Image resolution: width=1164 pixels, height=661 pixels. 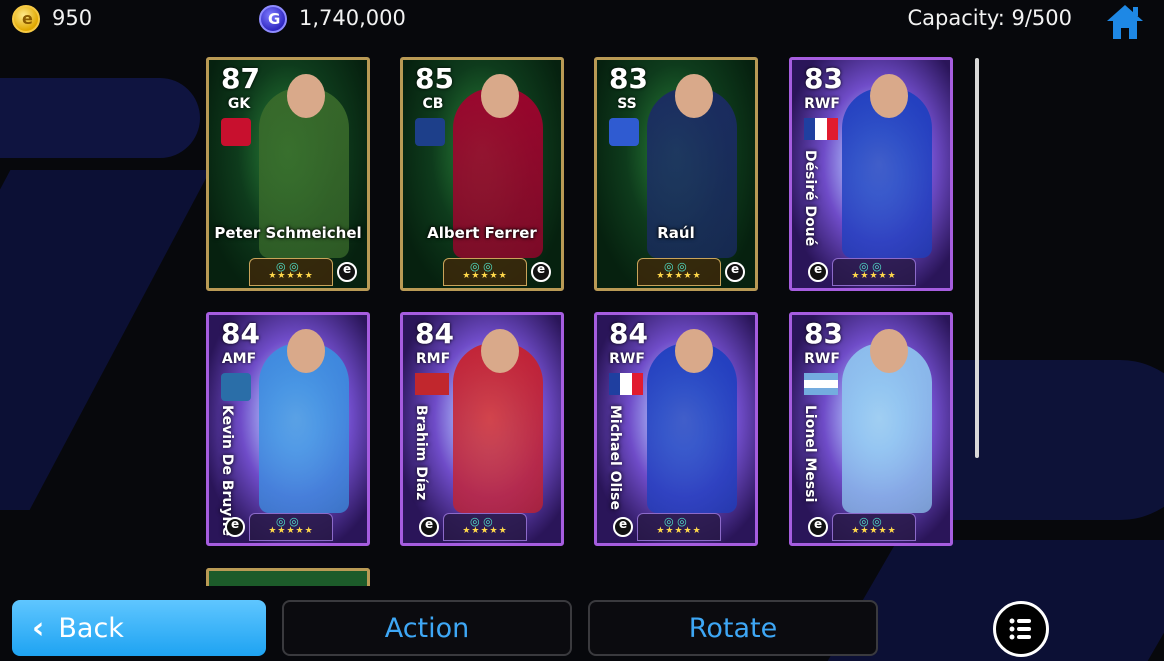 What do you see at coordinates (871, 174) in the screenshot?
I see `player-card: 83 RWF Désiré Doué ◎ ◎ ★★★★★` at bounding box center [871, 174].